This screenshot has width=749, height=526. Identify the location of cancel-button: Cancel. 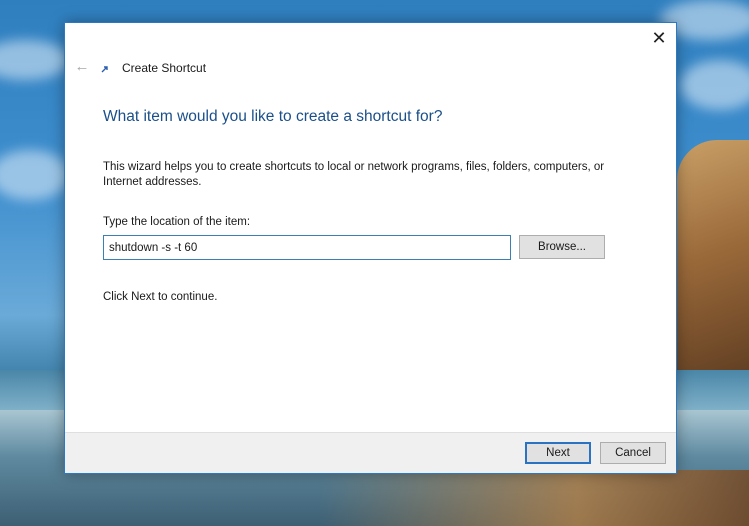
(633, 453).